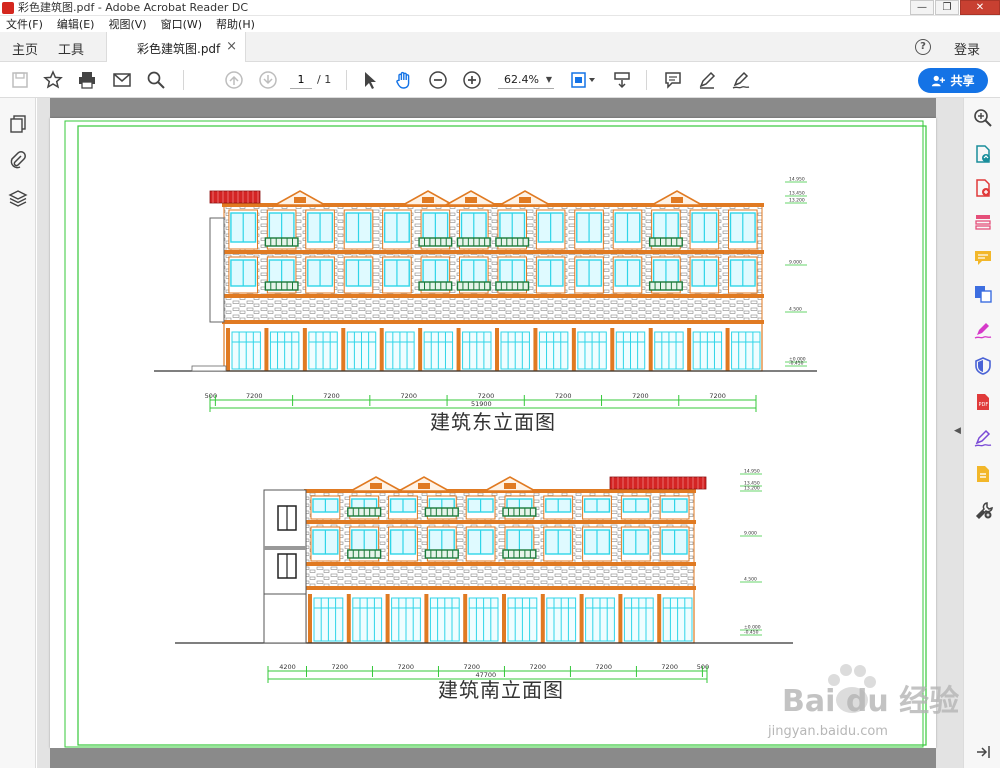  What do you see at coordinates (828, 731) in the screenshot?
I see `watermark-url: jingyan.baidu.com` at bounding box center [828, 731].